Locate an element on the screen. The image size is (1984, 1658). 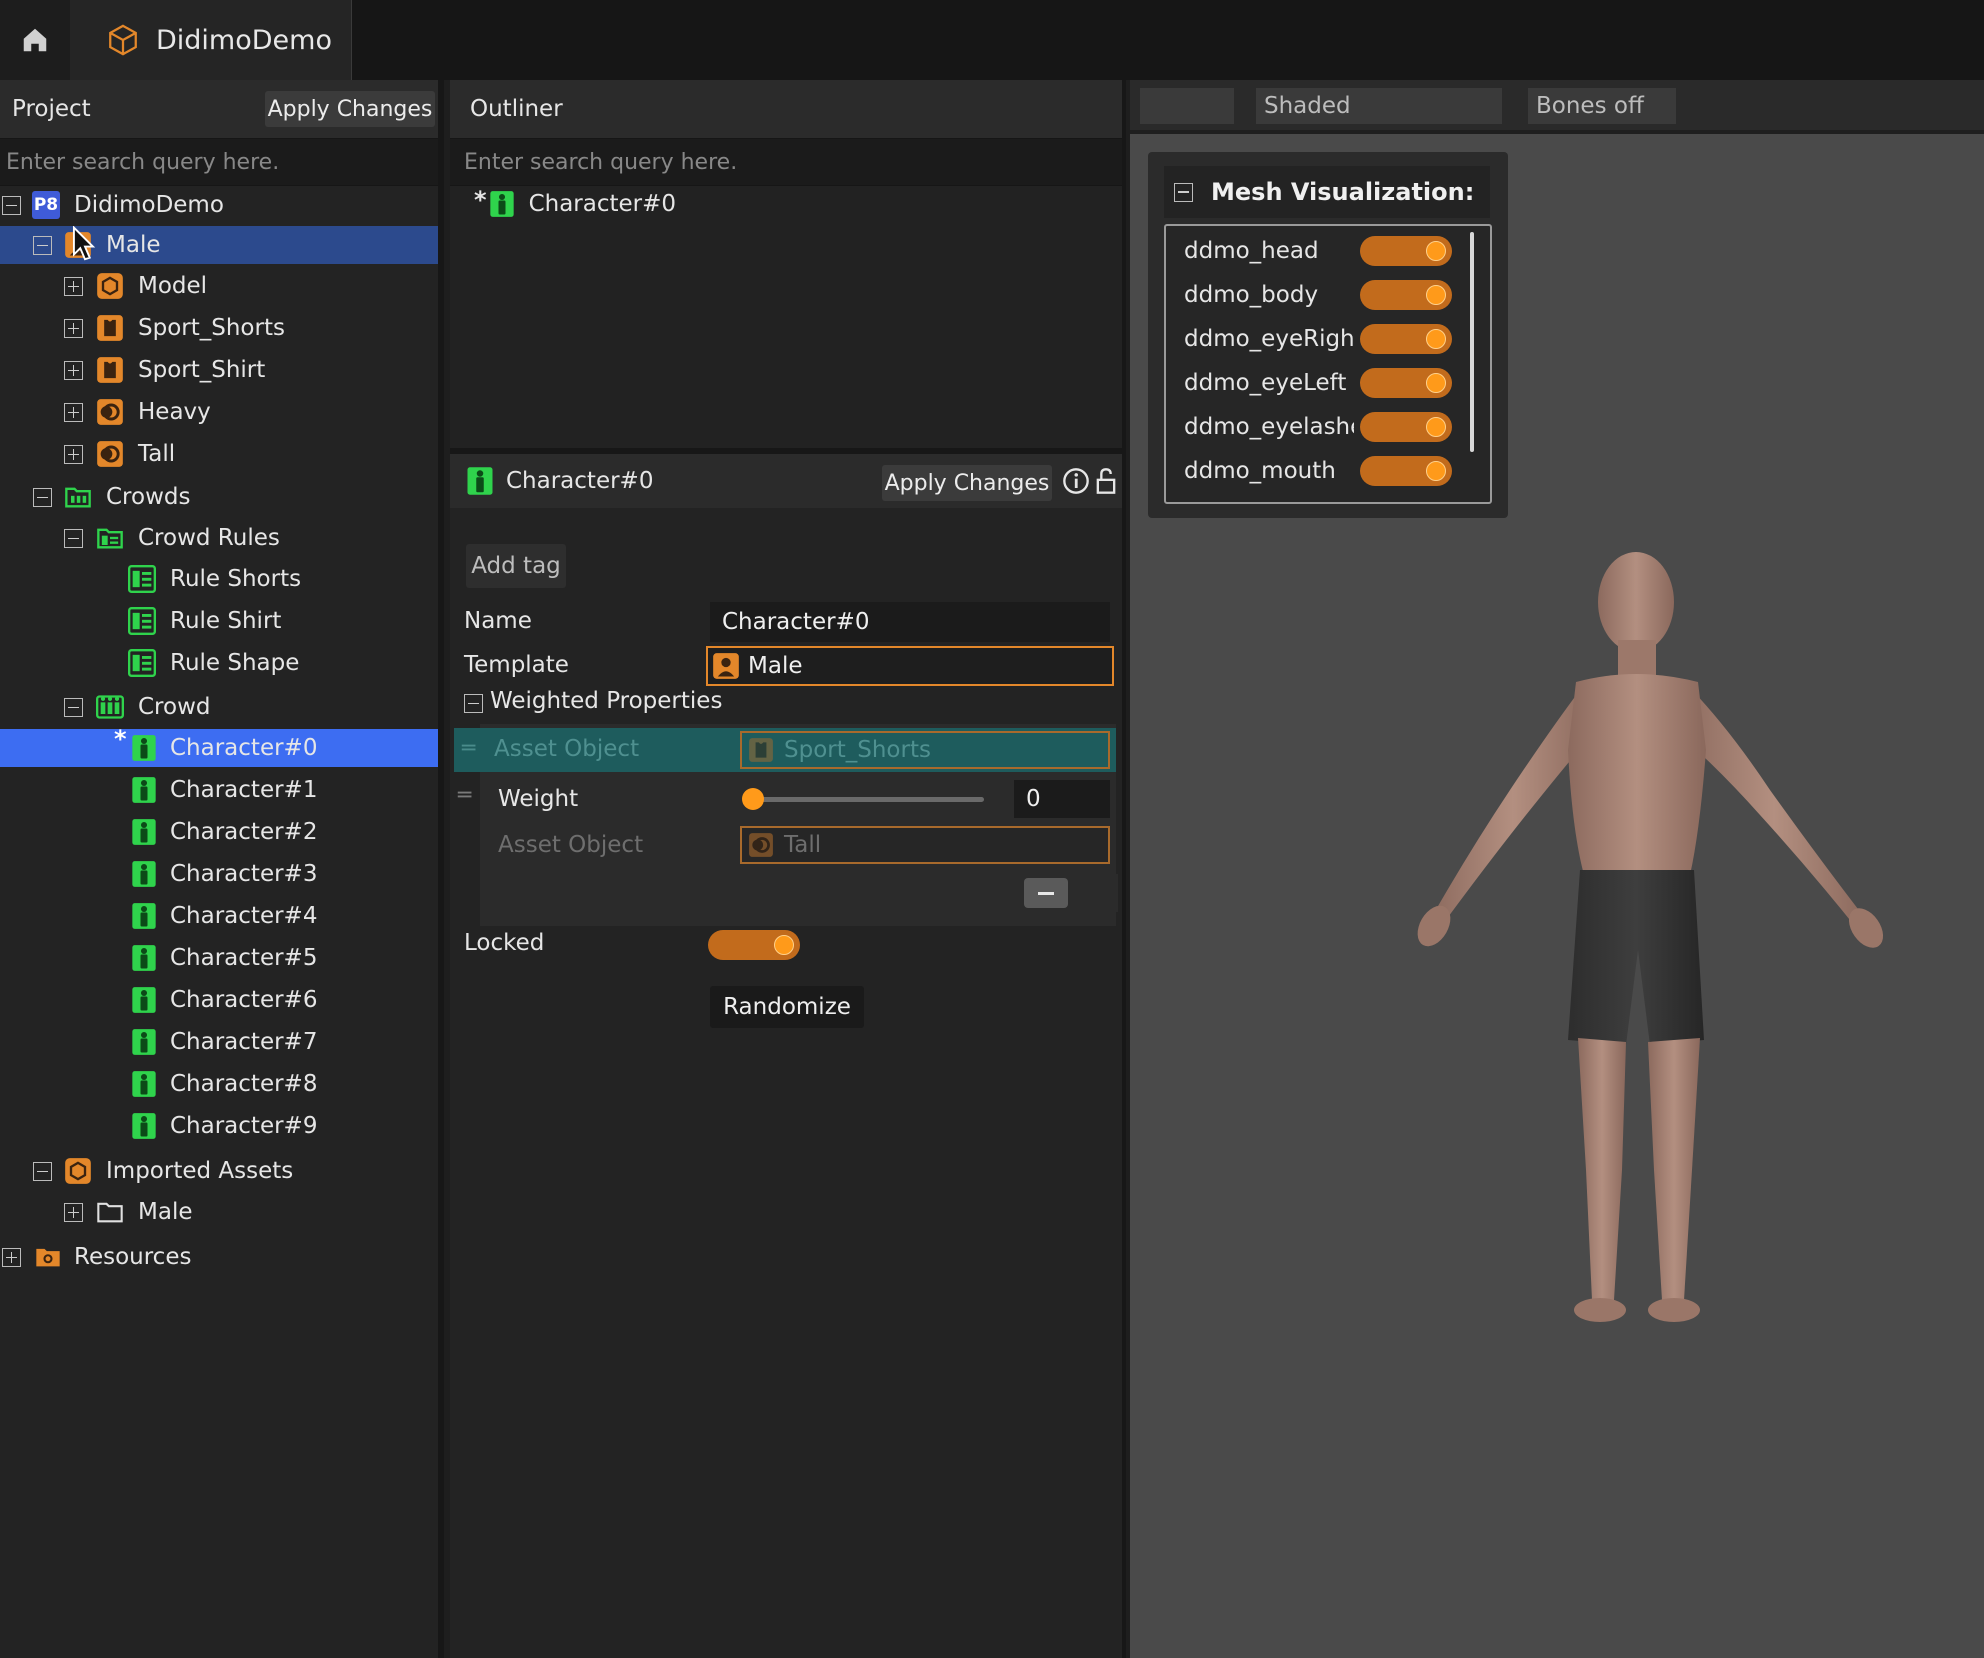
home-button is located at coordinates (35, 40).